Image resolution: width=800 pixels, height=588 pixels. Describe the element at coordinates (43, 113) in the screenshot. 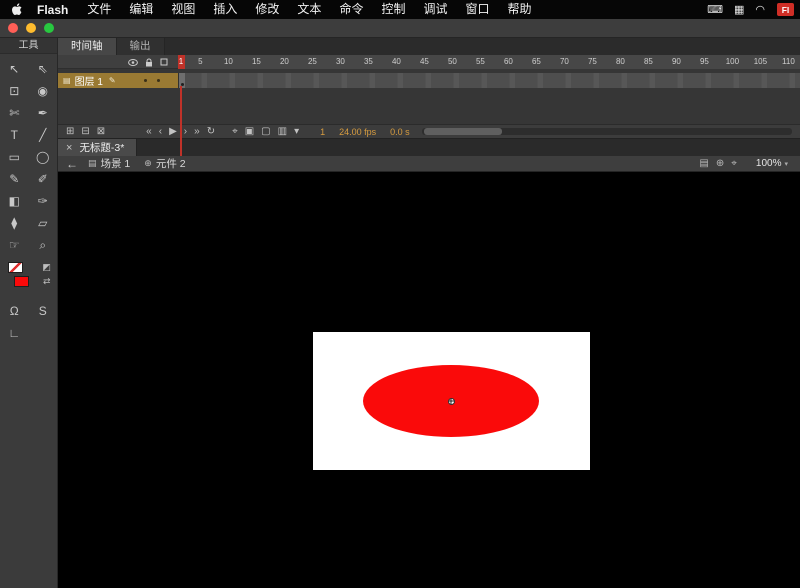

I see `pen-tool: ✒` at that location.